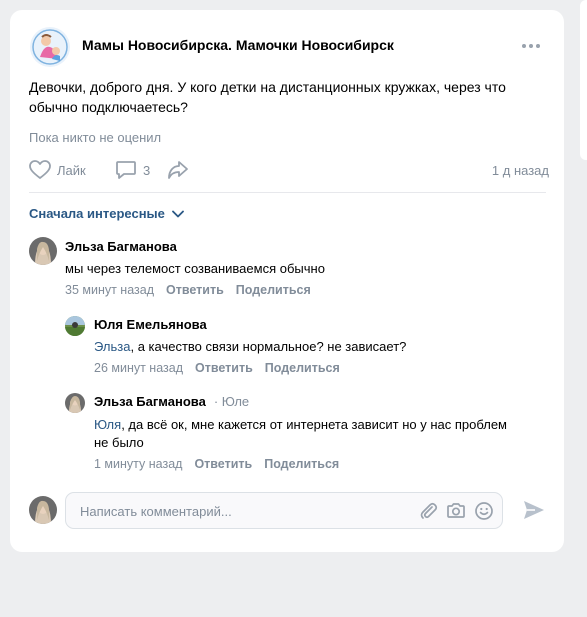  What do you see at coordinates (121, 246) in the screenshot?
I see `comment-author: Эльза Багманова` at bounding box center [121, 246].